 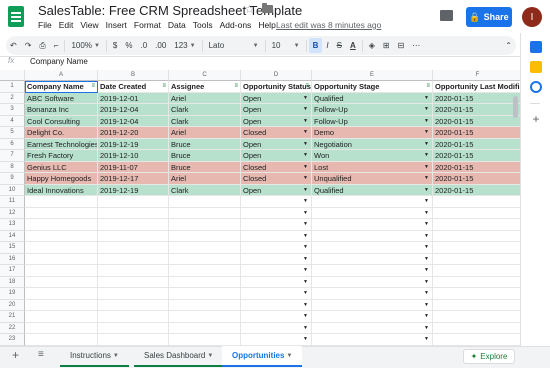 I want to click on row-number: 3, so click(x=12, y=110).